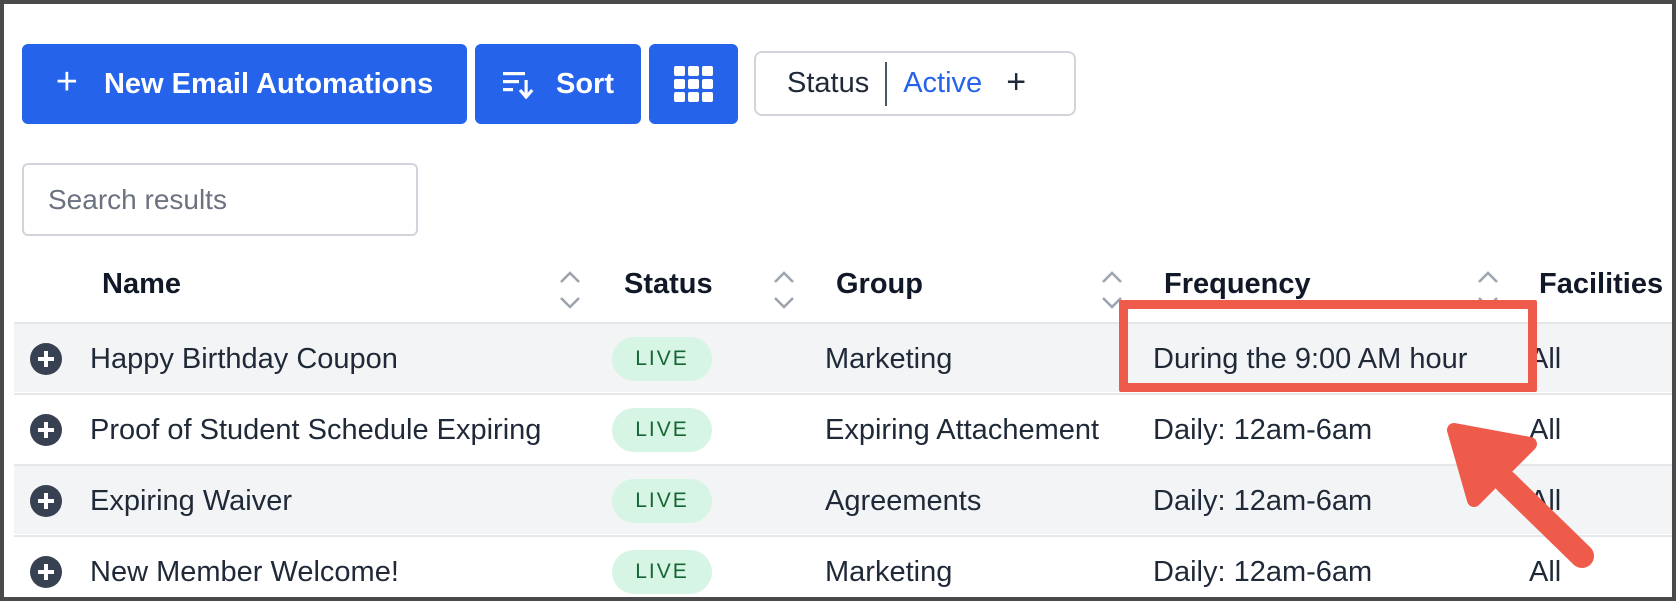  What do you see at coordinates (268, 83) in the screenshot?
I see `new-email-automations-label: New Email Automations` at bounding box center [268, 83].